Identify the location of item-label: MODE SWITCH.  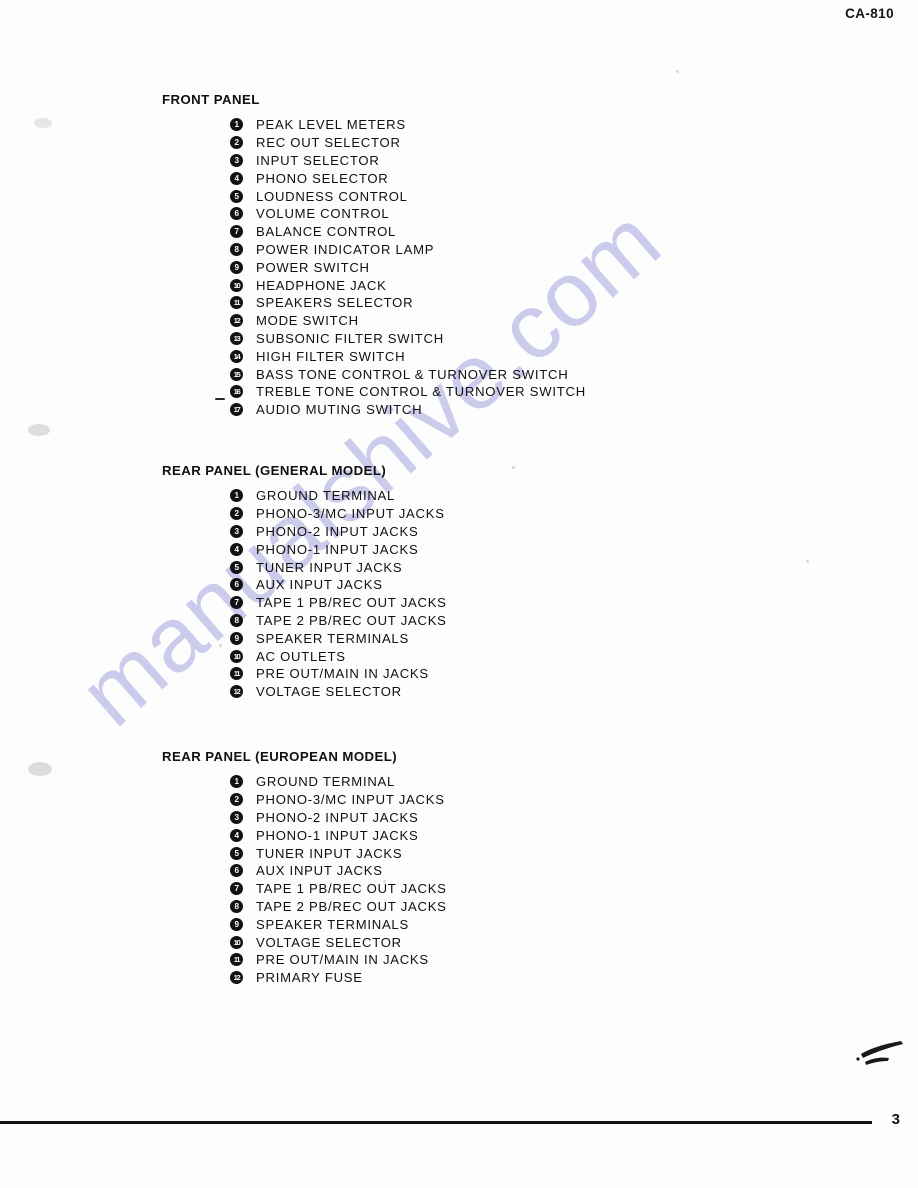
(307, 321).